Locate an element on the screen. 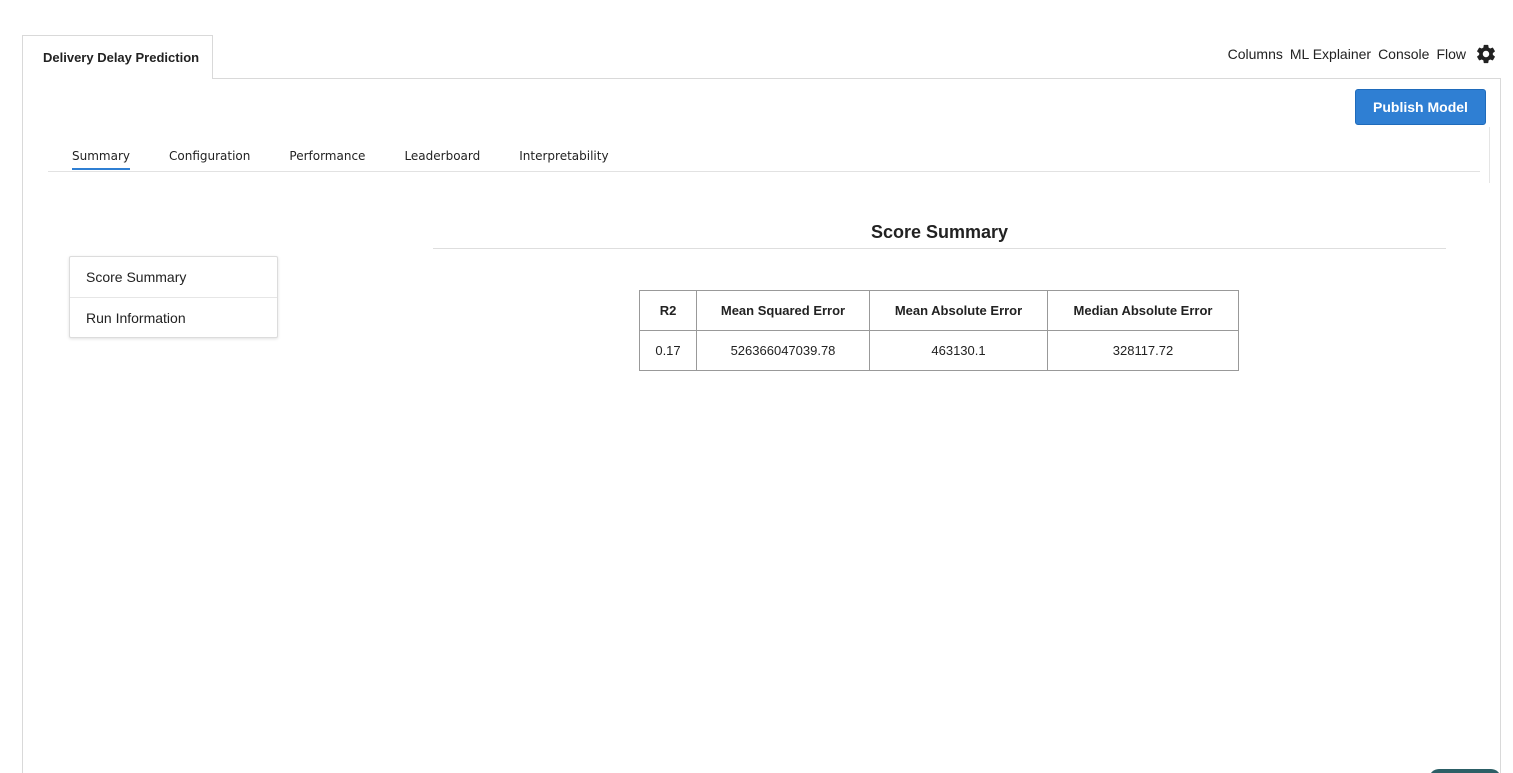 This screenshot has width=1513, height=773. top-tab-label: Delivery Delay Prediction is located at coordinates (121, 57).